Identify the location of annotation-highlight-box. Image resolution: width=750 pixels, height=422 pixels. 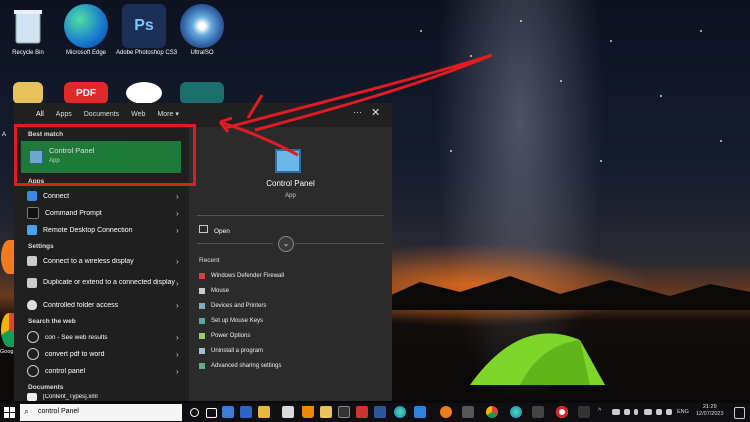
(105, 155).